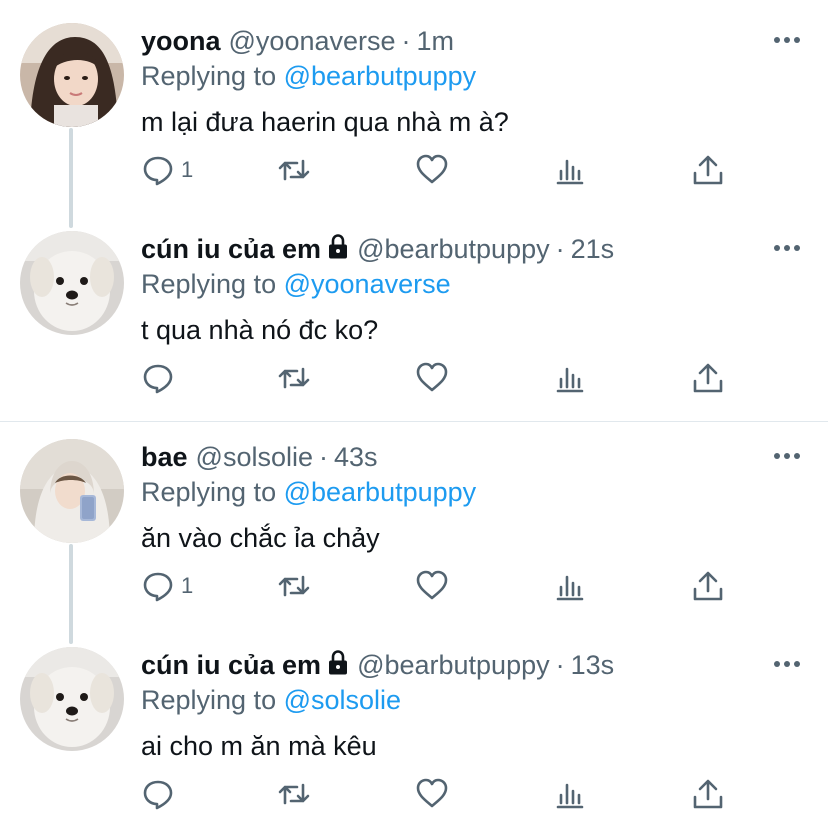  I want to click on timestamp: 13s, so click(593, 665).